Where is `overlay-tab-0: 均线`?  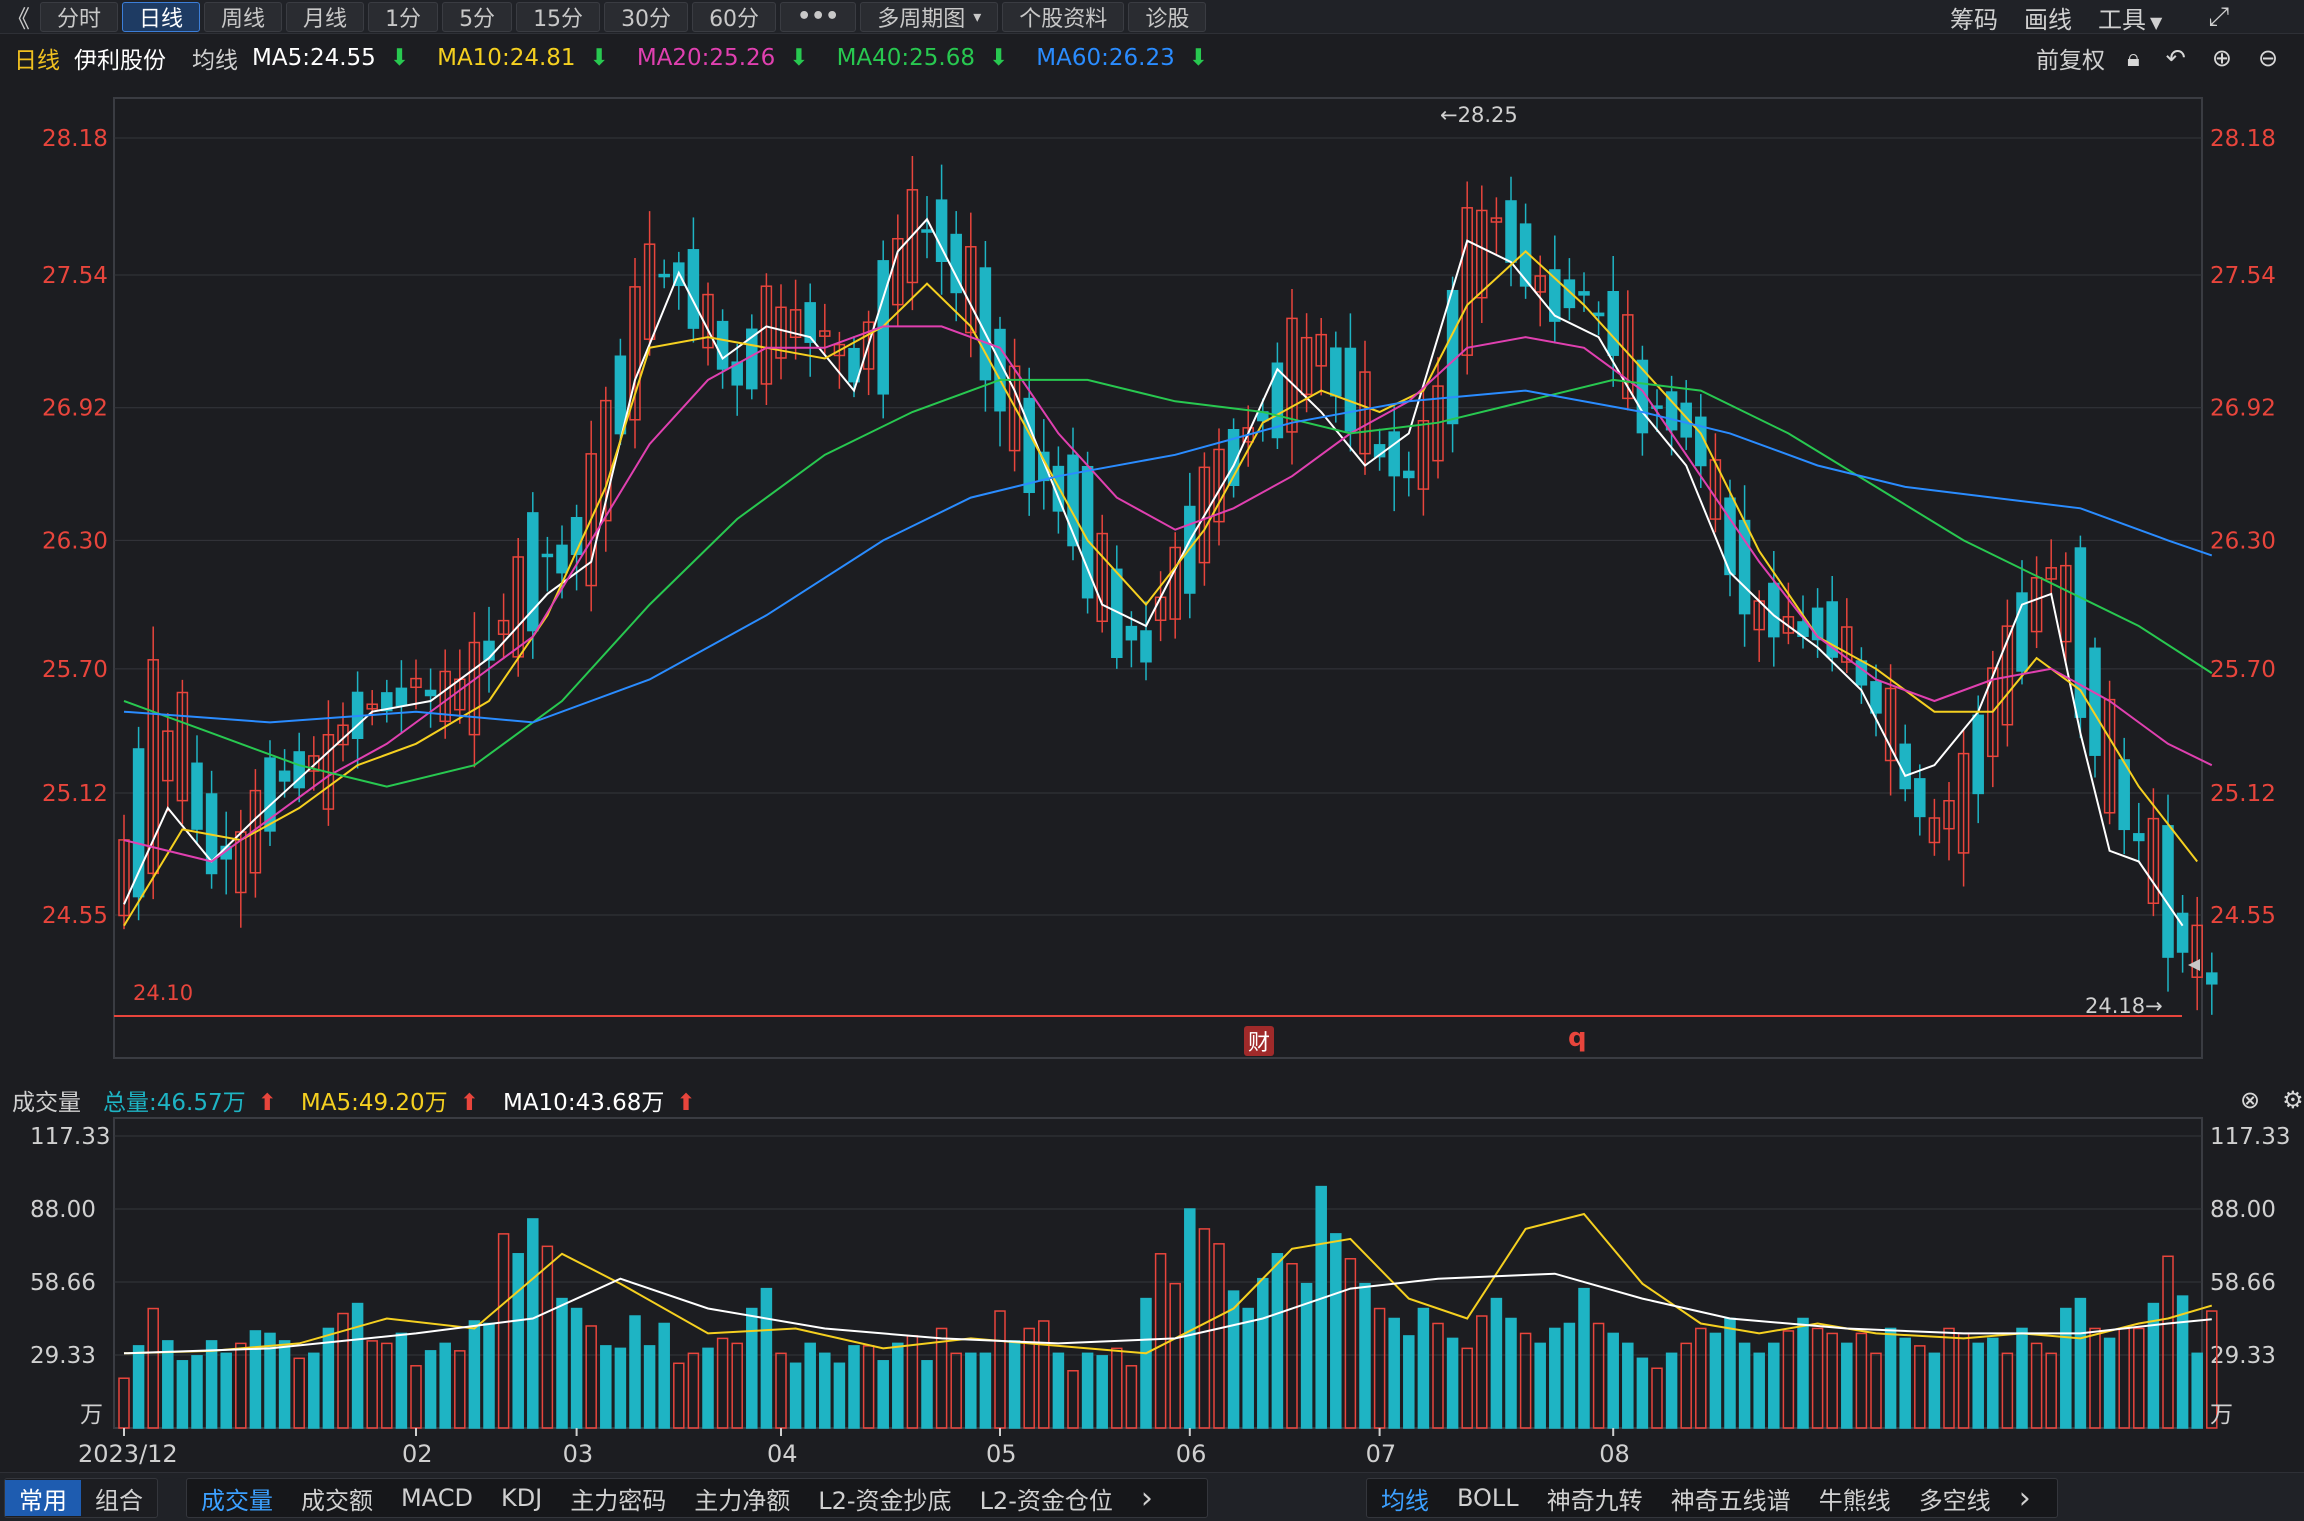 overlay-tab-0: 均线 is located at coordinates (1405, 1498).